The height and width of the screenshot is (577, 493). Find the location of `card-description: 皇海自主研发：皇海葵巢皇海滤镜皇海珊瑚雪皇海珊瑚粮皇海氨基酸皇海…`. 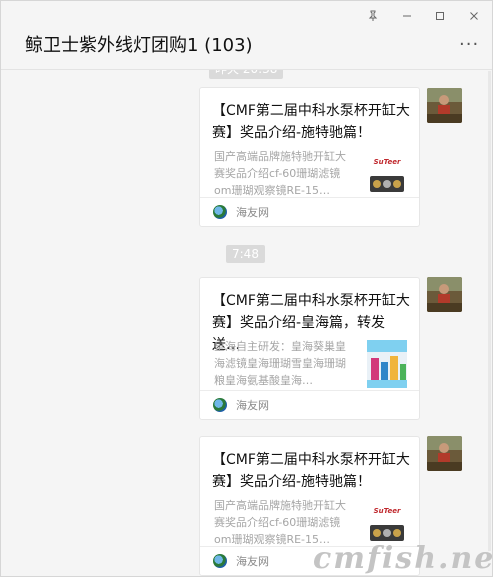

card-description: 皇海自主研发：皇海葵巢皇海滤镜皇海珊瑚雪皇海珊瑚粮皇海氨基酸皇海… is located at coordinates (280, 363).